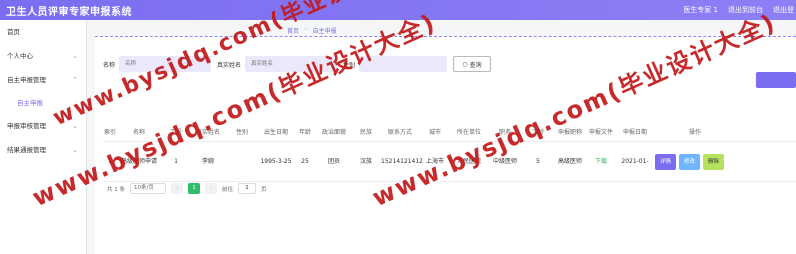  What do you see at coordinates (465, 64) in the screenshot?
I see `search-icon: ○` at bounding box center [465, 64].